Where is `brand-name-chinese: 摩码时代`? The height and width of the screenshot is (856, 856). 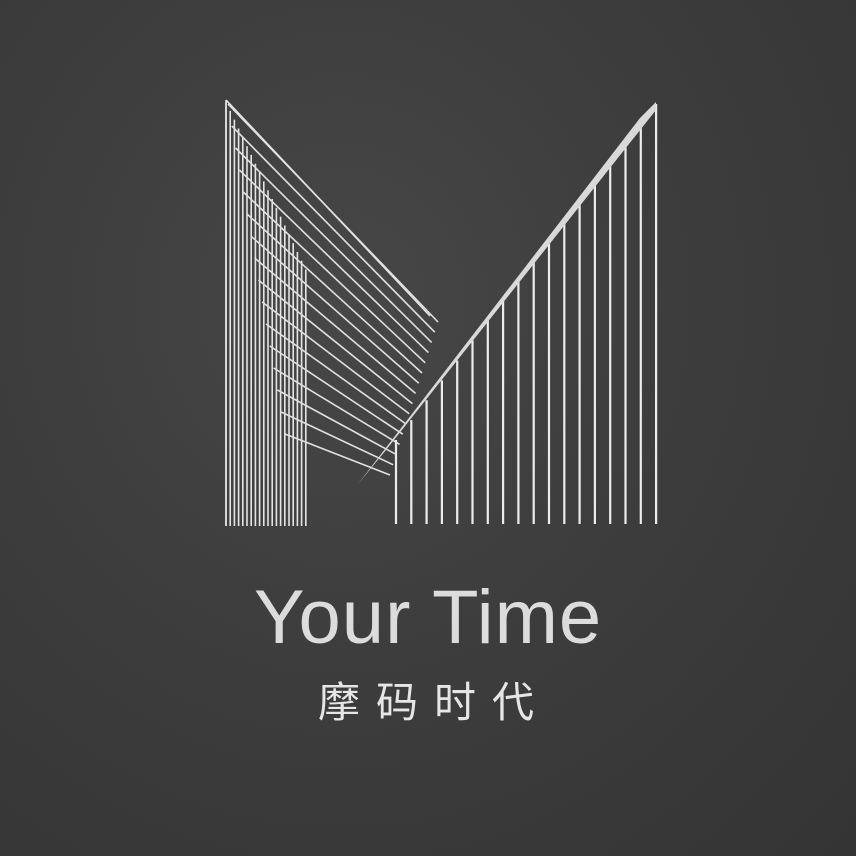
brand-name-chinese: 摩码时代 is located at coordinates (433, 702).